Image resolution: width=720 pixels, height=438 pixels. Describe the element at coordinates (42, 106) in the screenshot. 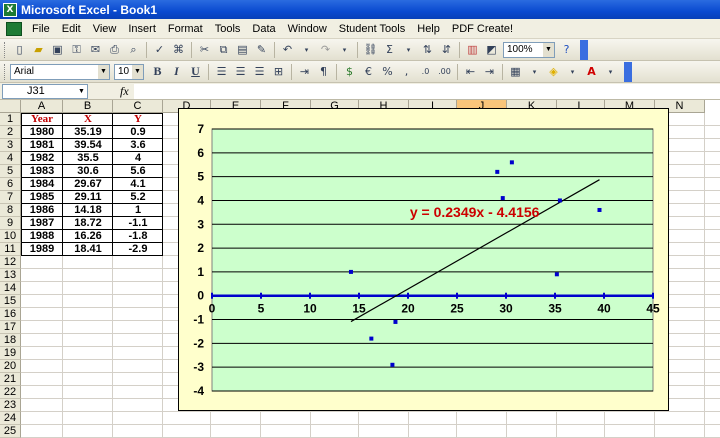

I see `column-header-a: A` at that location.